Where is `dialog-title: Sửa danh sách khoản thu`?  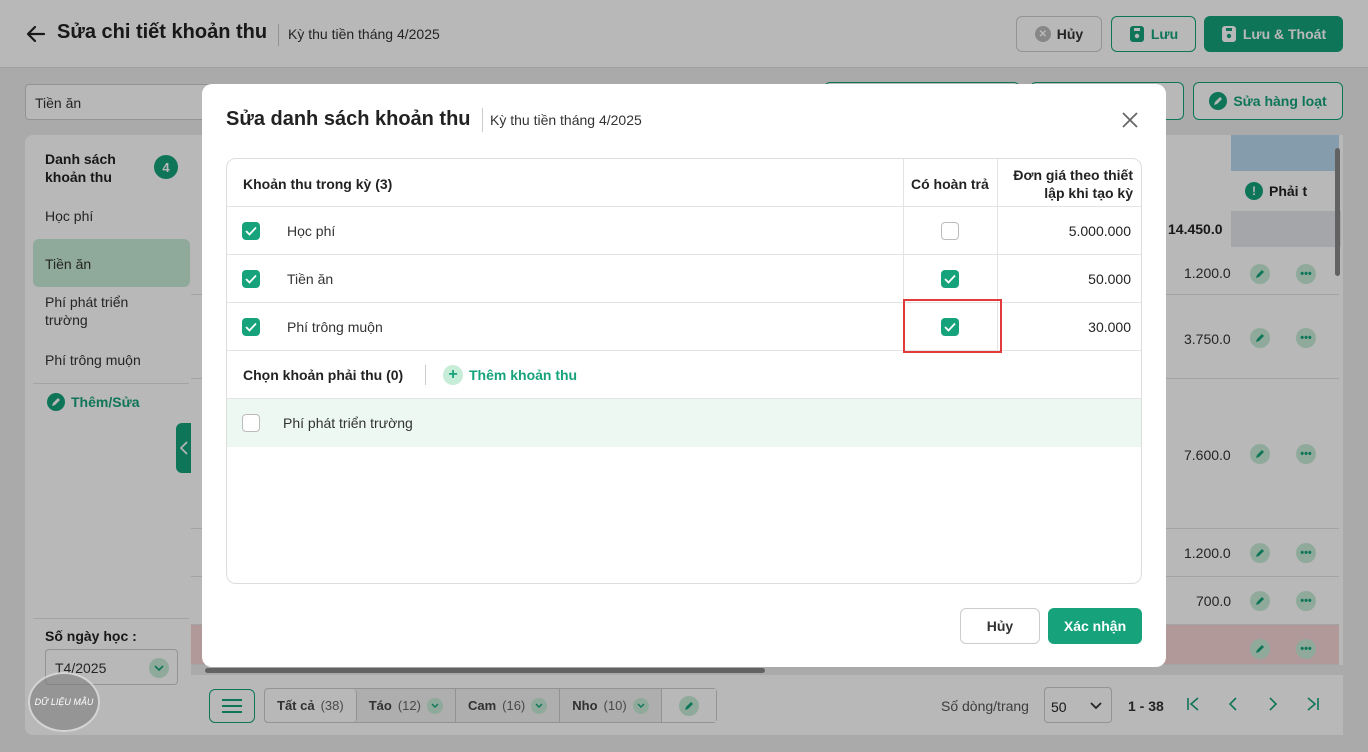 dialog-title: Sửa danh sách khoản thu is located at coordinates (348, 119).